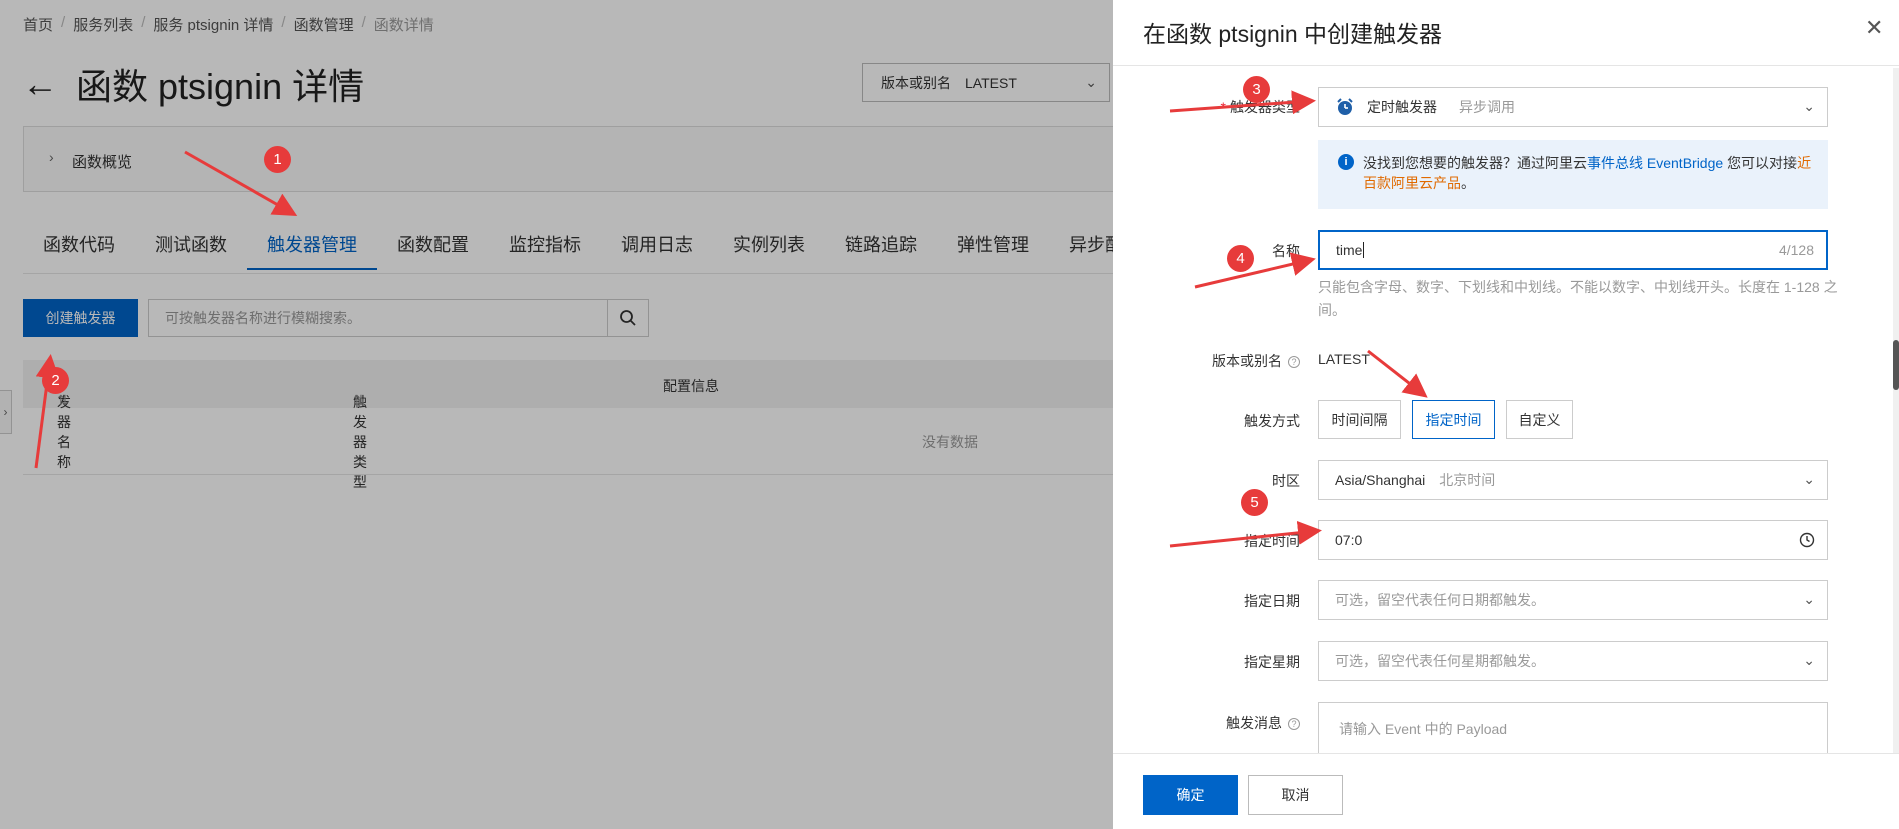 The width and height of the screenshot is (1899, 829). What do you see at coordinates (1423, 729) in the screenshot?
I see `message-placeholder: 请输入 Event 中的 Payload` at bounding box center [1423, 729].